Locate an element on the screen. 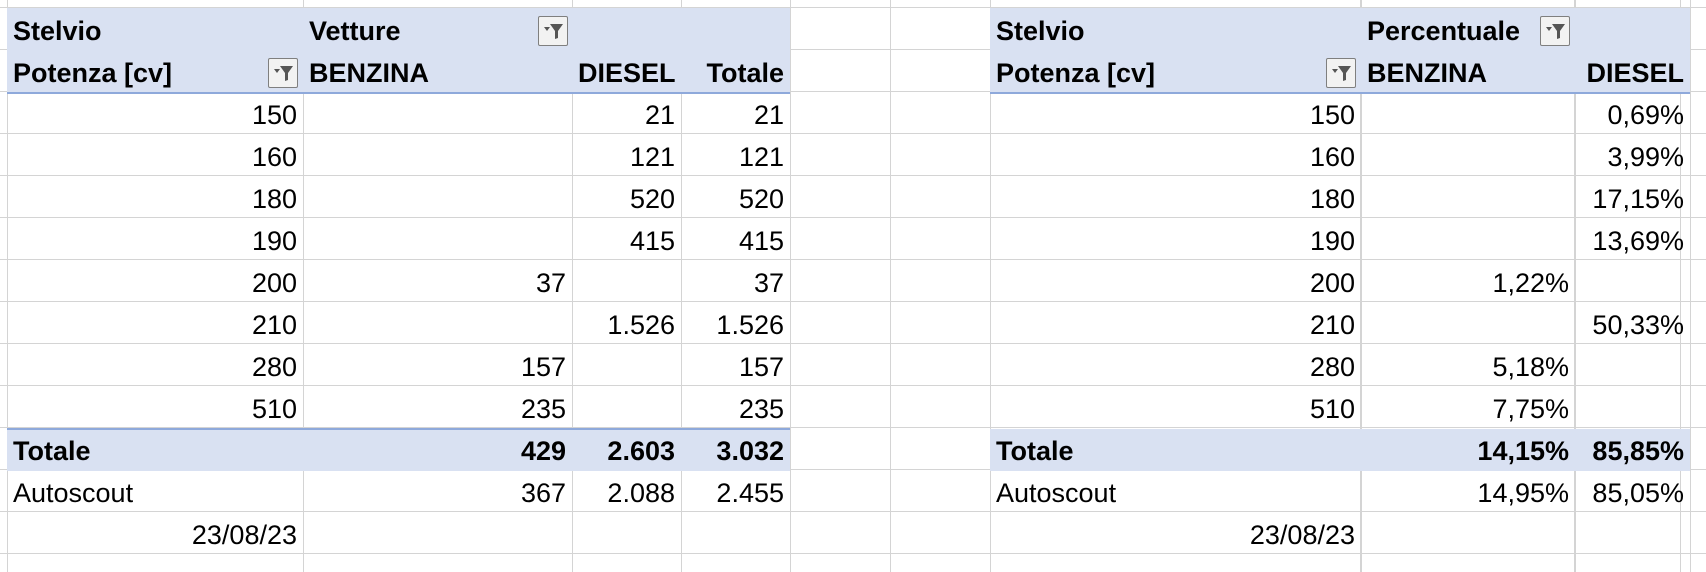 The width and height of the screenshot is (1706, 572). left-row-totale-cell: 520 is located at coordinates (735, 199).